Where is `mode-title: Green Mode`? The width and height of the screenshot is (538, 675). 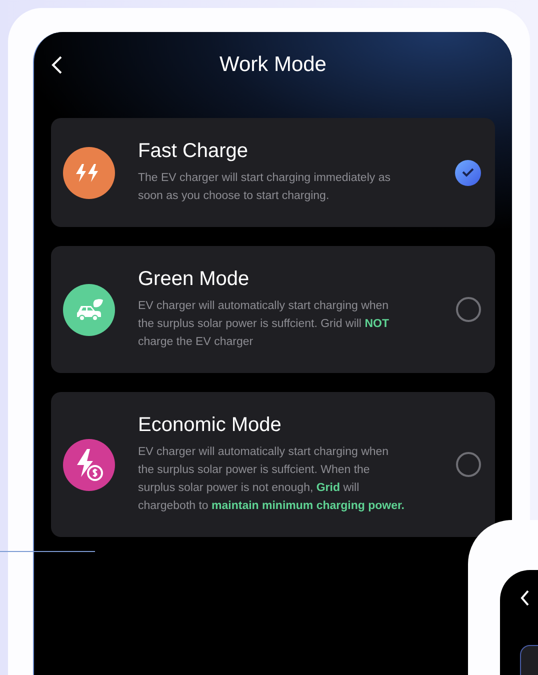
mode-title: Green Mode is located at coordinates (194, 279).